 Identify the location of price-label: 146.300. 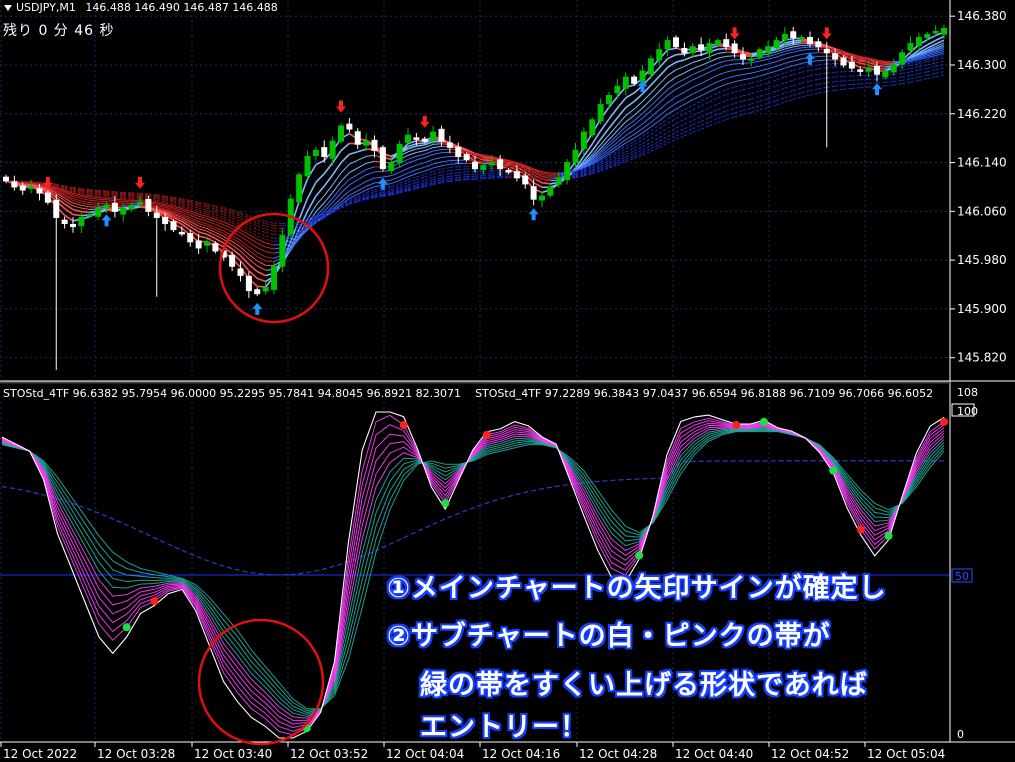
(982, 65).